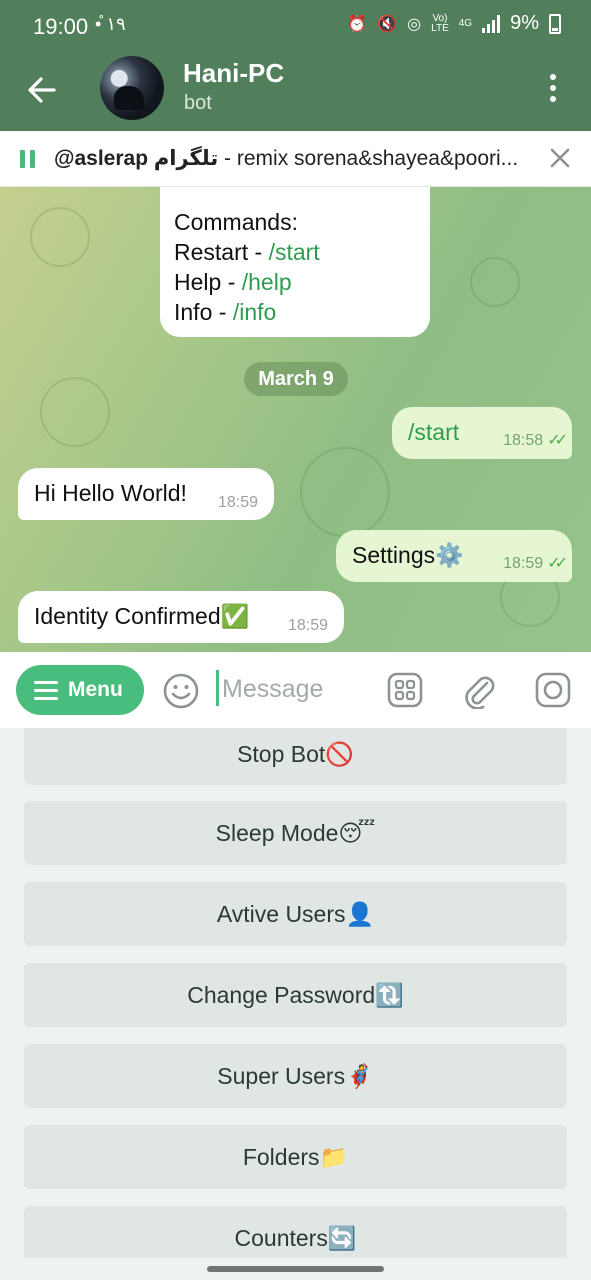 This screenshot has height=1280, width=591. Describe the element at coordinates (247, 252) in the screenshot. I see `command-line: Restart - /start` at that location.